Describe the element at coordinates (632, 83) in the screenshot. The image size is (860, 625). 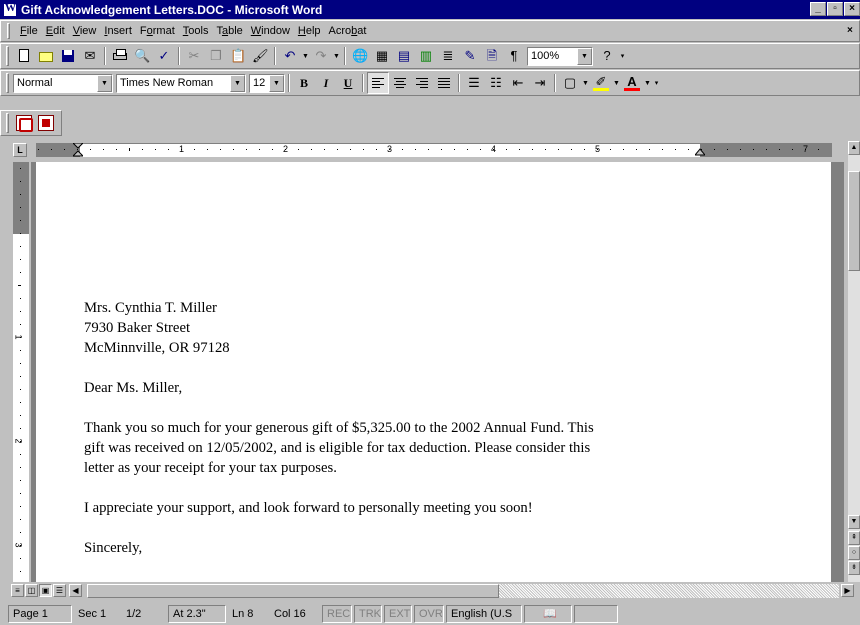
I see `font-color-button: A` at that location.